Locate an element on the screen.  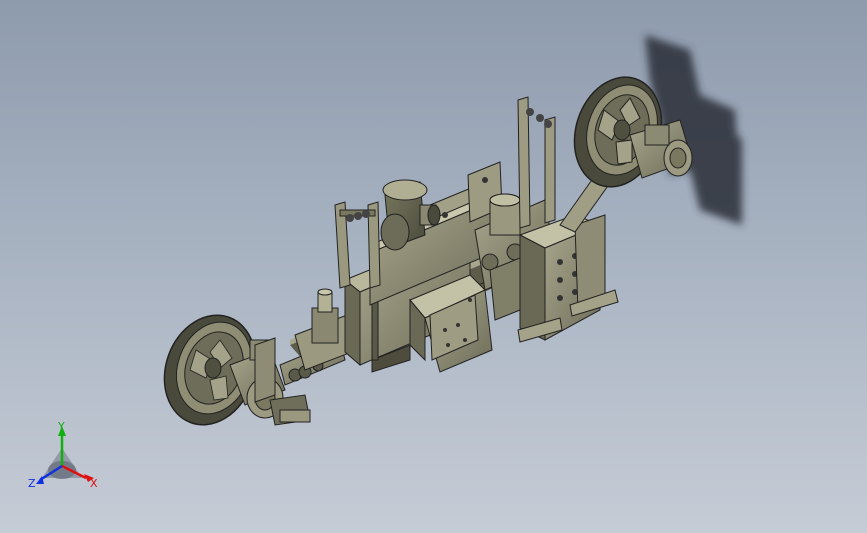
y-axis-label: Y is located at coordinates (61, 426).